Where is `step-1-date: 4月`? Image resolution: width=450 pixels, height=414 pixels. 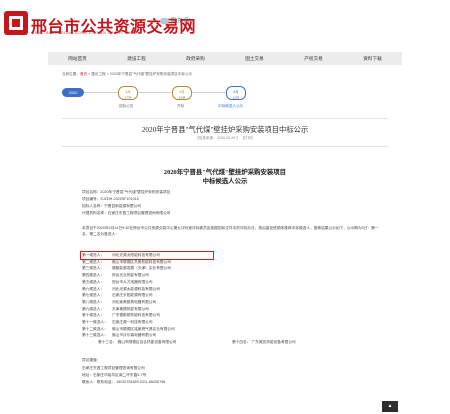 step-1-date: 4月 is located at coordinates (128, 92).